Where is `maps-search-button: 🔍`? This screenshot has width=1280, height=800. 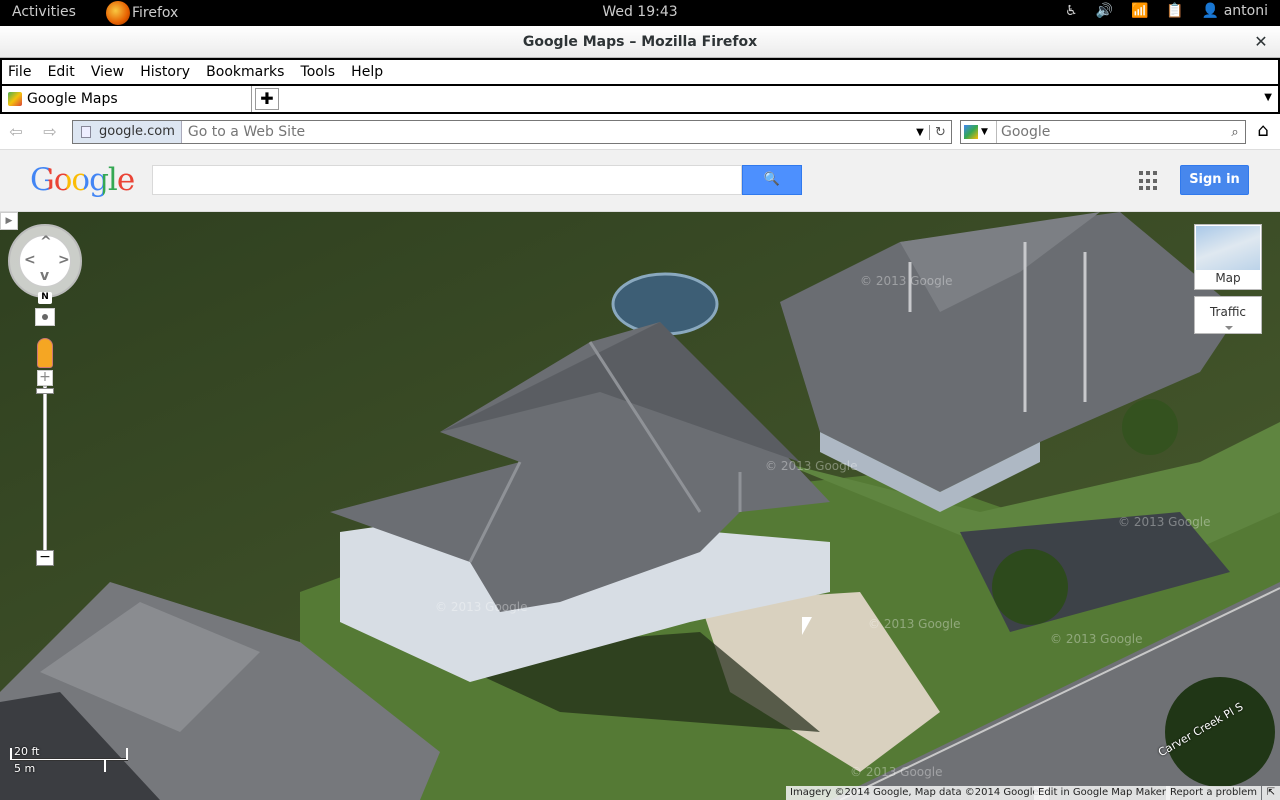
maps-search-button: 🔍 is located at coordinates (772, 180).